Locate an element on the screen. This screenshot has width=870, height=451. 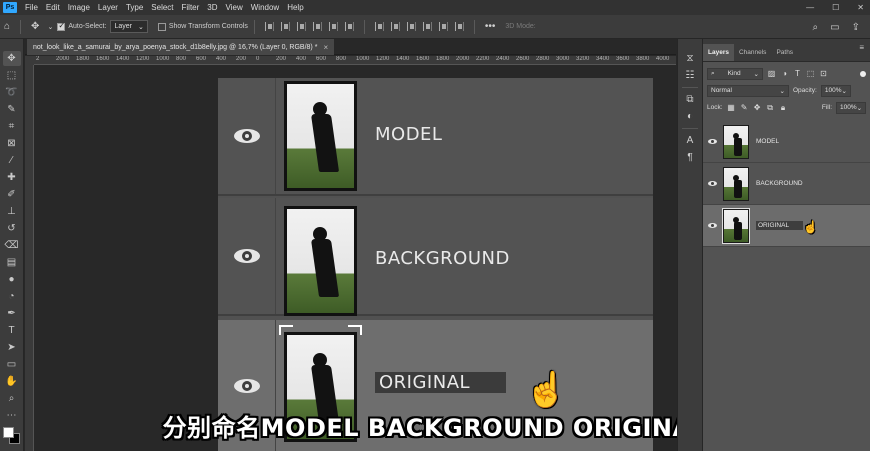
layer-row: BACKGROUND is located at coordinates (786, 184).